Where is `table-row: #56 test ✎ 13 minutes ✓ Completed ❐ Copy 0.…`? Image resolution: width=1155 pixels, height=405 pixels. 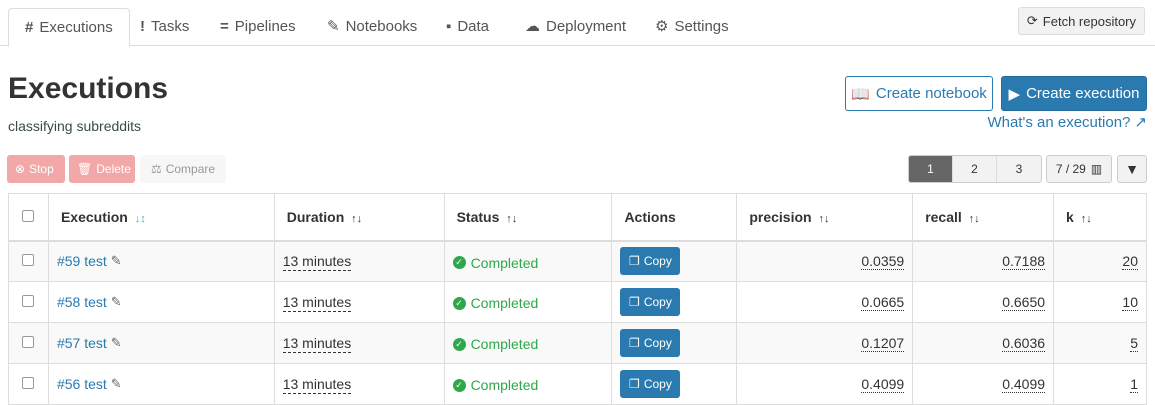 table-row: #56 test ✎ 13 minutes ✓ Completed ❐ Copy 0.… is located at coordinates (577, 384).